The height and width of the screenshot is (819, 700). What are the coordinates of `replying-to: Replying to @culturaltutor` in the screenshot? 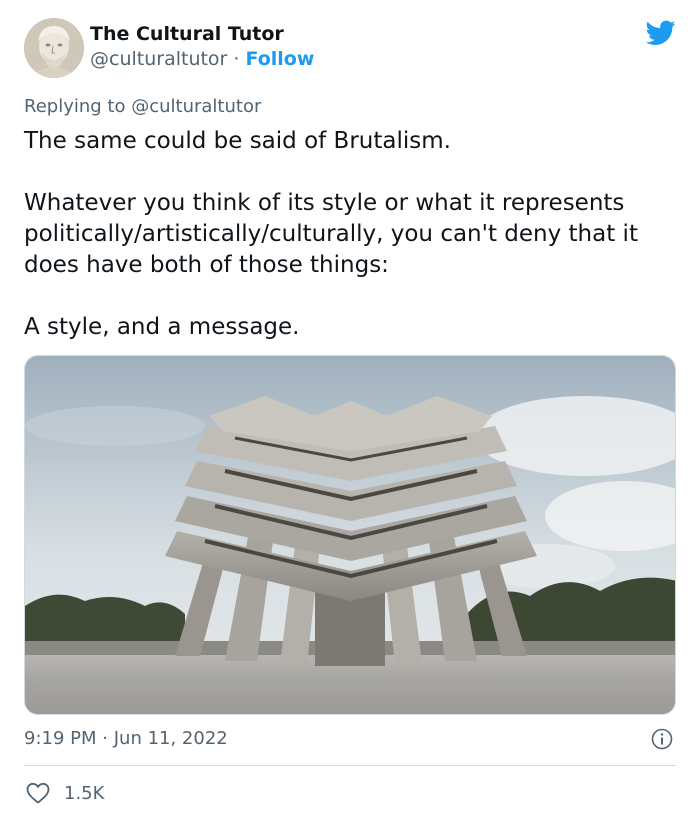 It's located at (142, 106).